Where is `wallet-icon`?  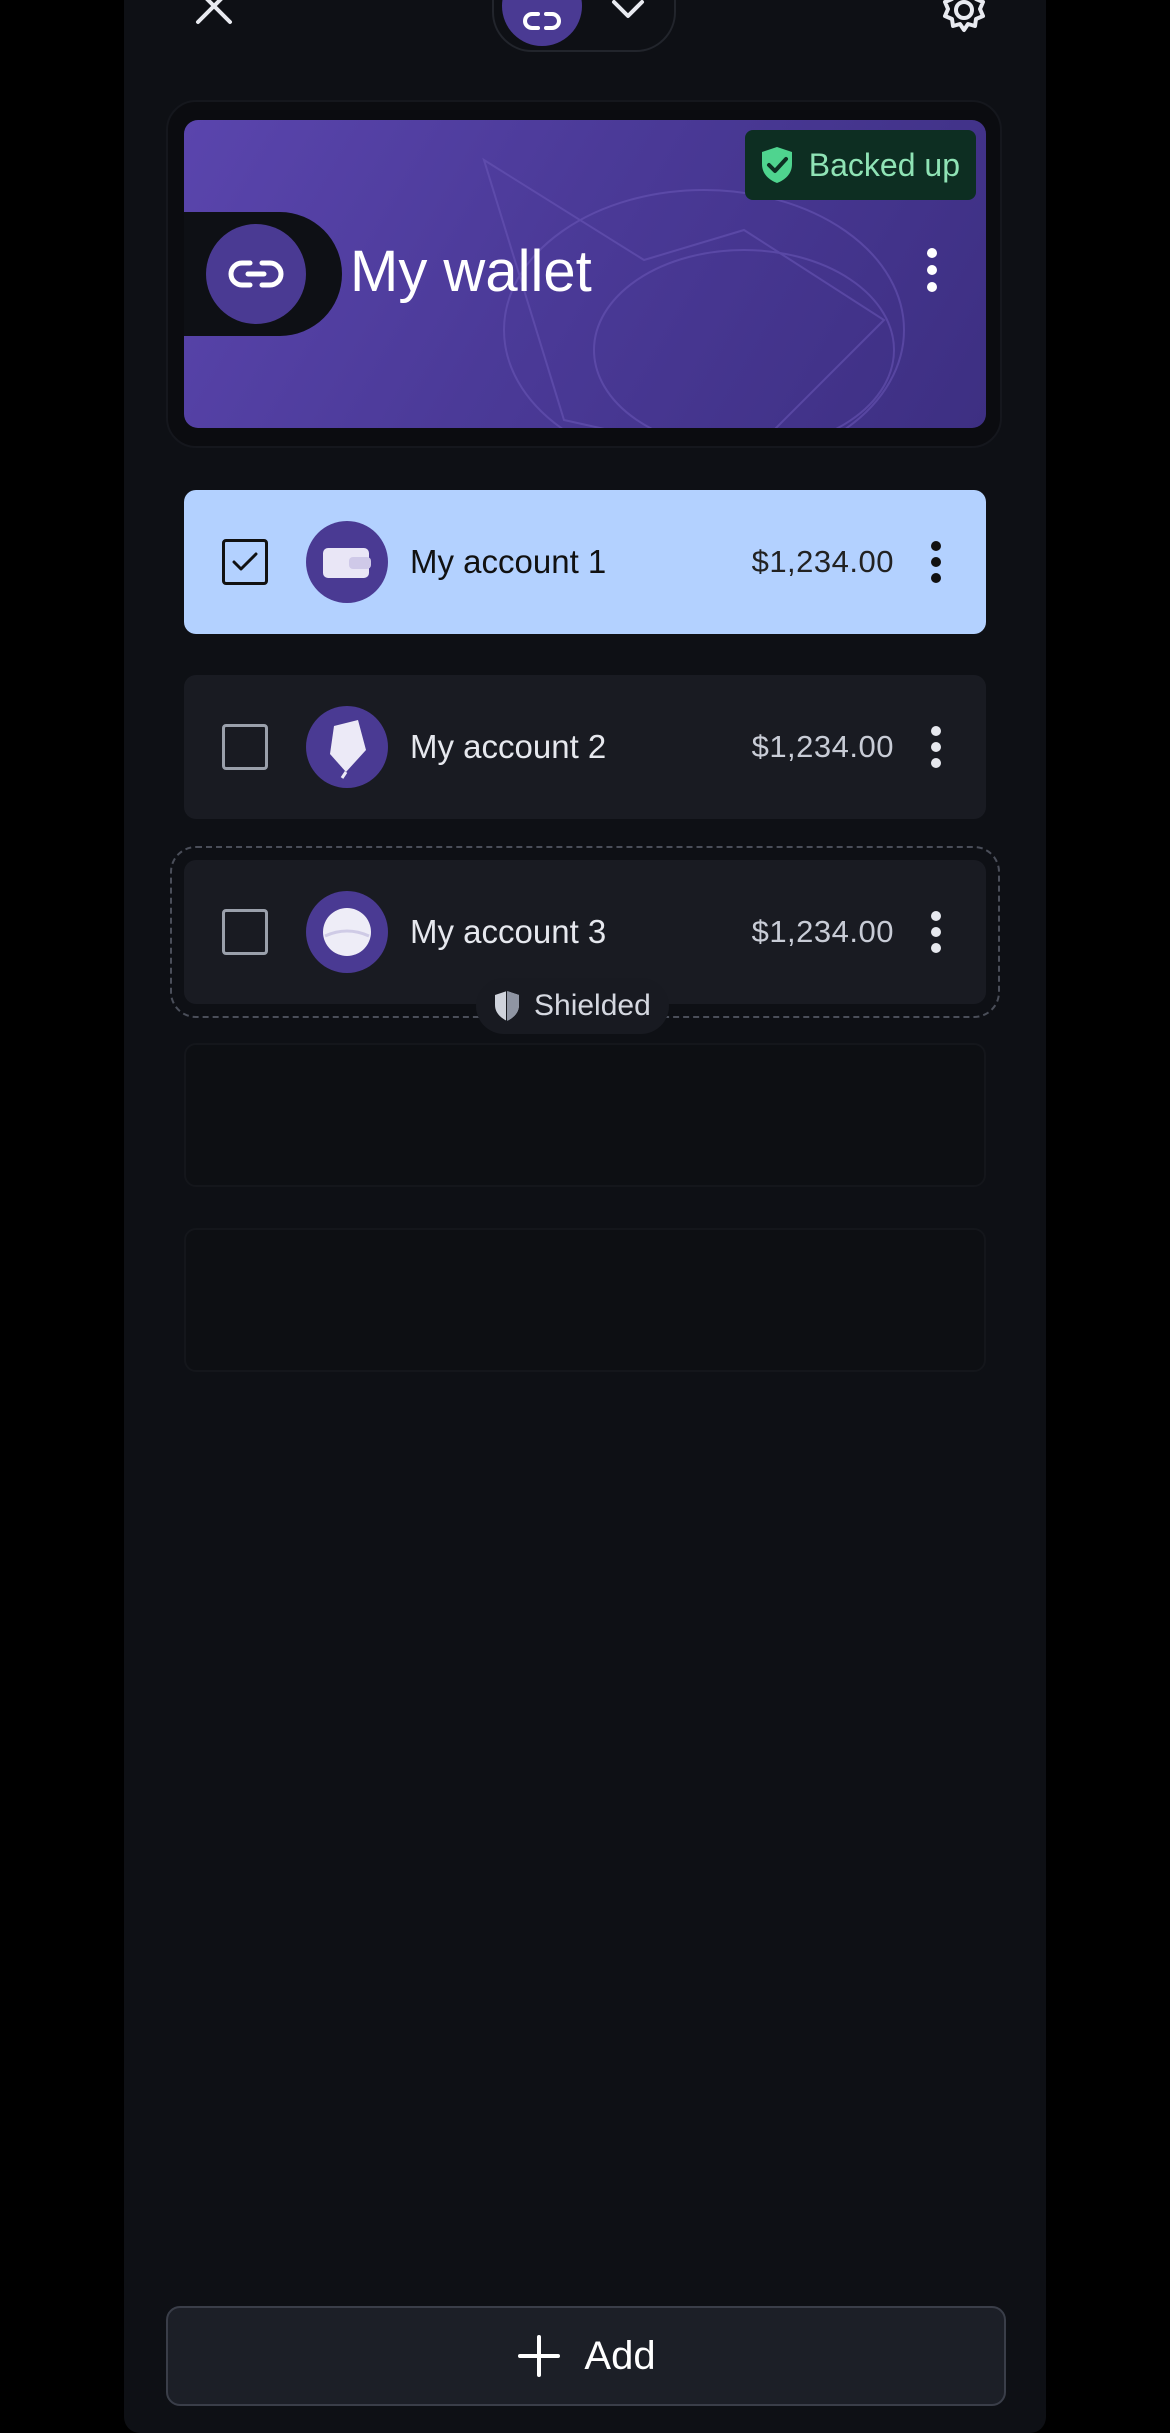
wallet-icon is located at coordinates (347, 562).